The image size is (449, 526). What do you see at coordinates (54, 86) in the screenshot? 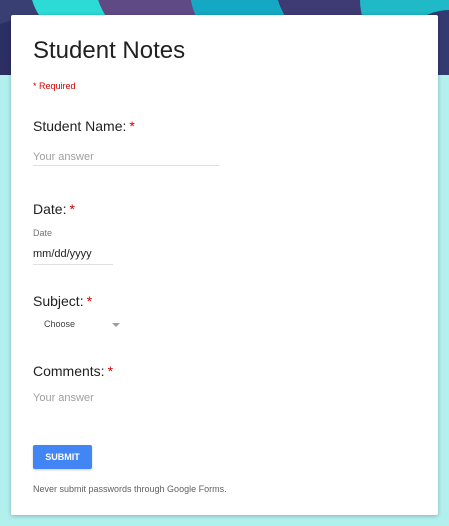
I see `required-note: * Required` at bounding box center [54, 86].